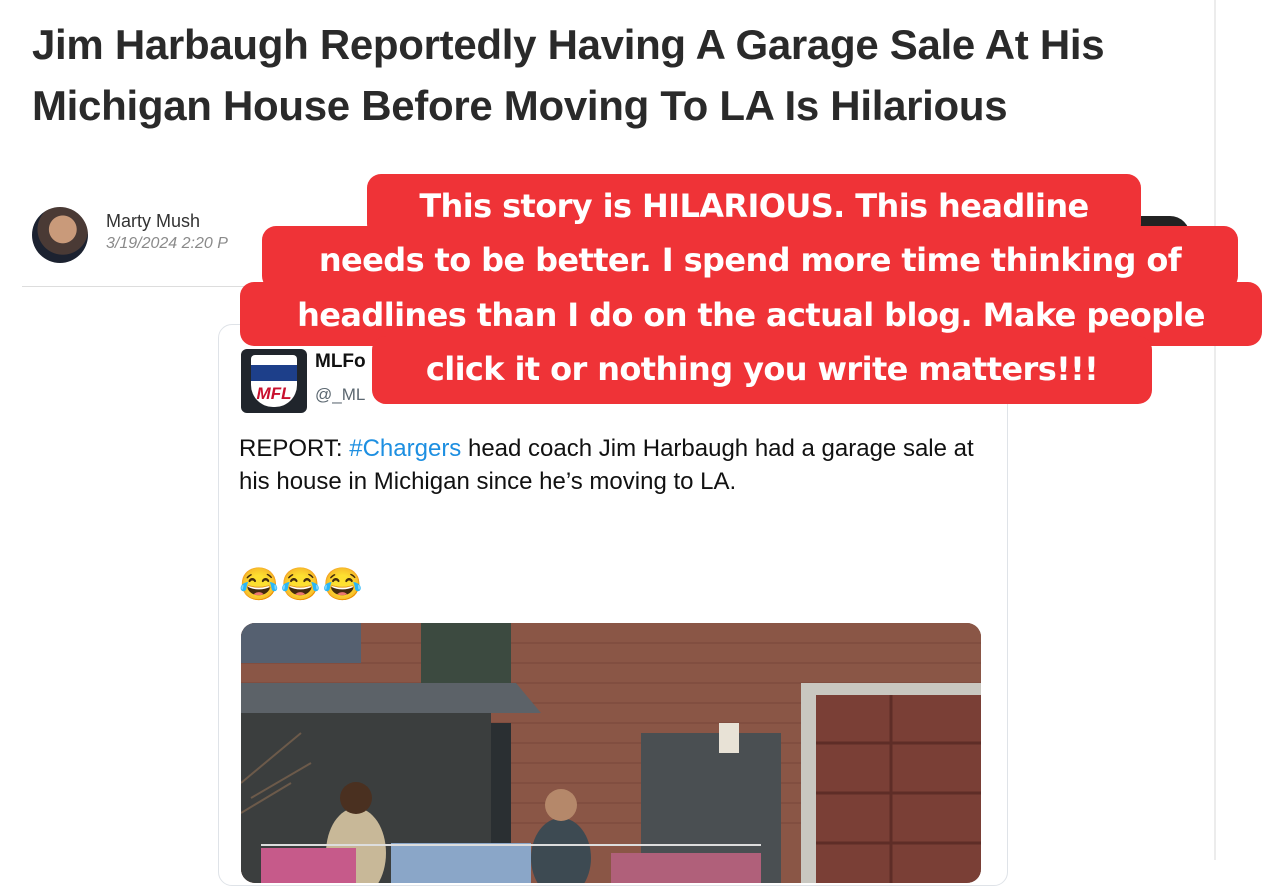 This screenshot has width=1268, height=886. Describe the element at coordinates (405, 448) in the screenshot. I see `hashtag-link: #Chargers` at that location.